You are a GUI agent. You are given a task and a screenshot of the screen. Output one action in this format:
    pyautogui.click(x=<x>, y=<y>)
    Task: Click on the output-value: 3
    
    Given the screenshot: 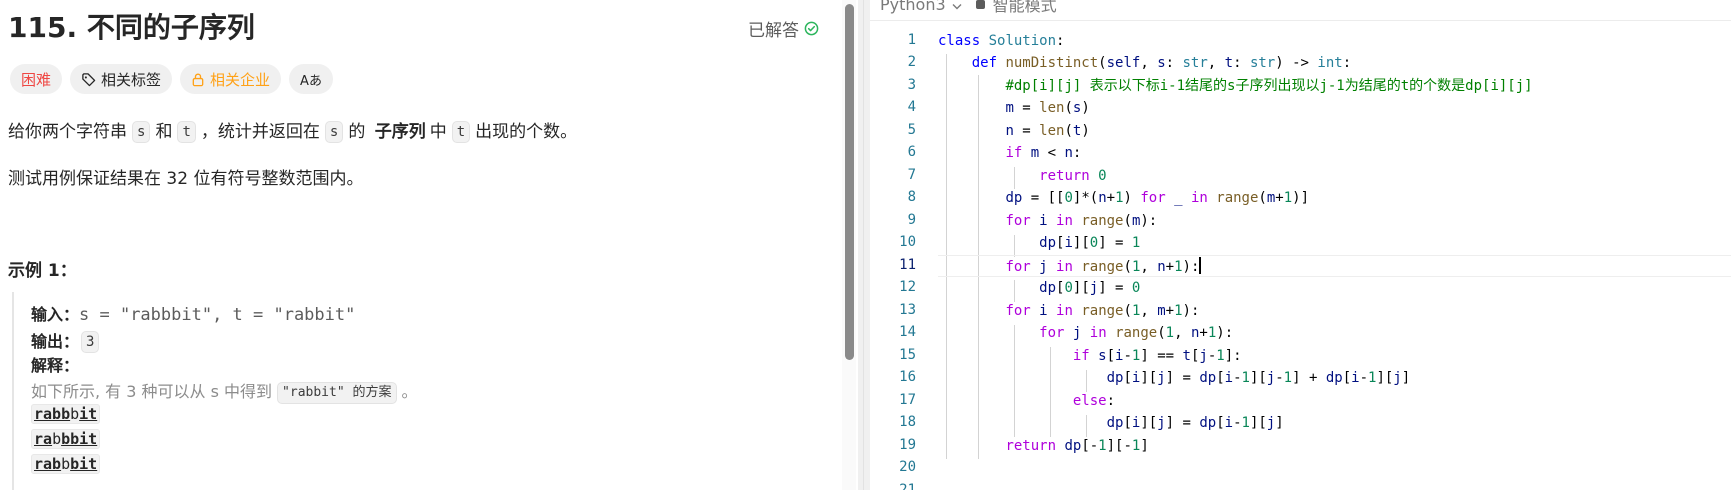 What is the action you would take?
    pyautogui.click(x=90, y=342)
    